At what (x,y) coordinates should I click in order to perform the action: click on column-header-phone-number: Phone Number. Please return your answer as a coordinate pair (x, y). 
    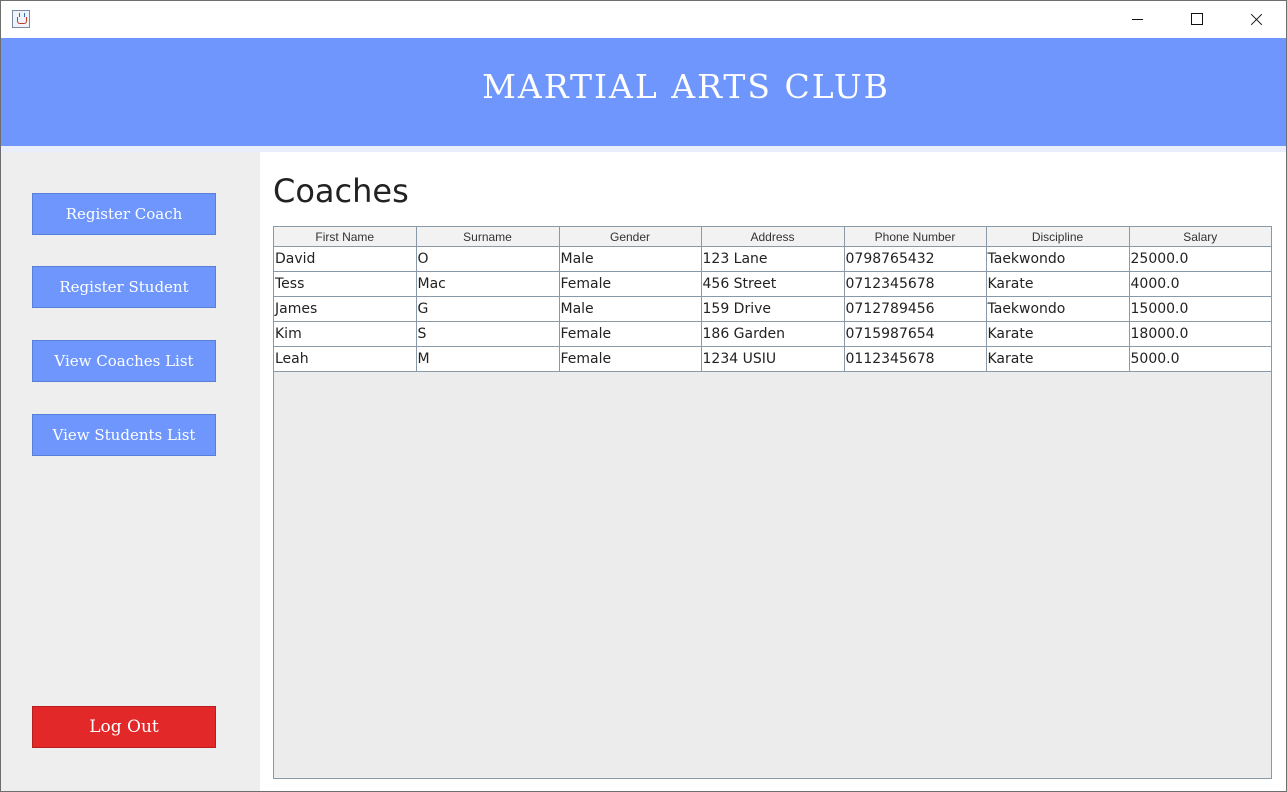
    Looking at the image, I should click on (915, 237).